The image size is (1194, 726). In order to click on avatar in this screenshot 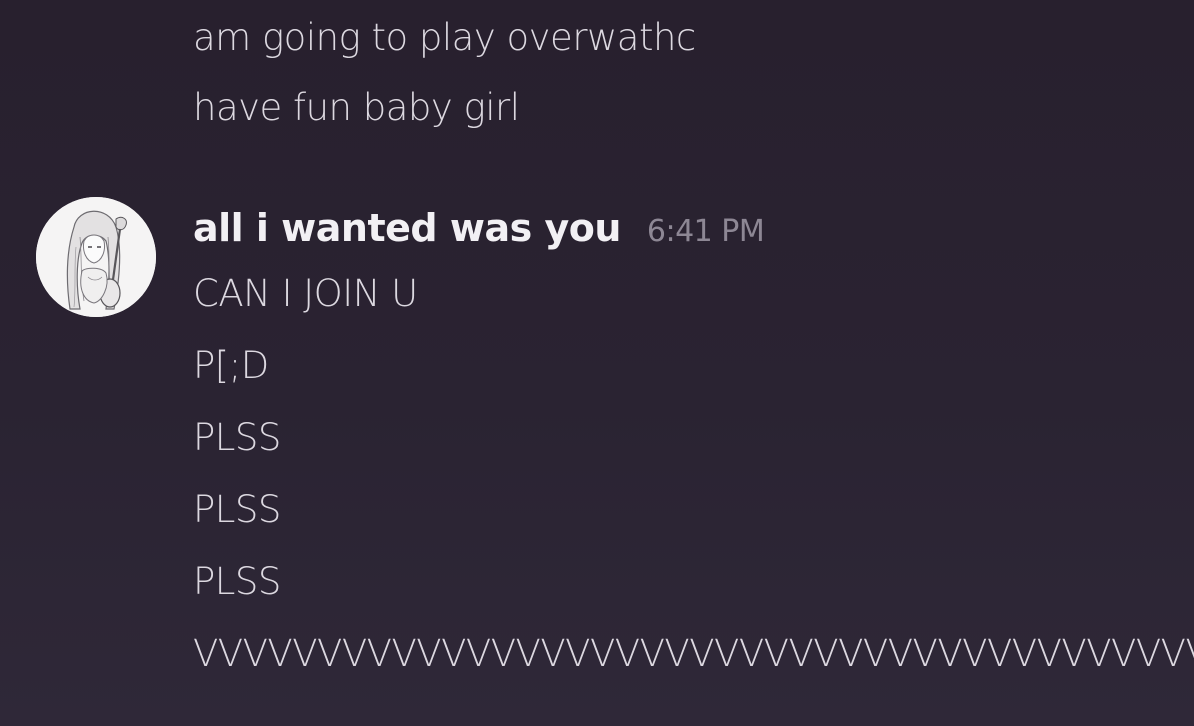, I will do `click(96, 257)`.